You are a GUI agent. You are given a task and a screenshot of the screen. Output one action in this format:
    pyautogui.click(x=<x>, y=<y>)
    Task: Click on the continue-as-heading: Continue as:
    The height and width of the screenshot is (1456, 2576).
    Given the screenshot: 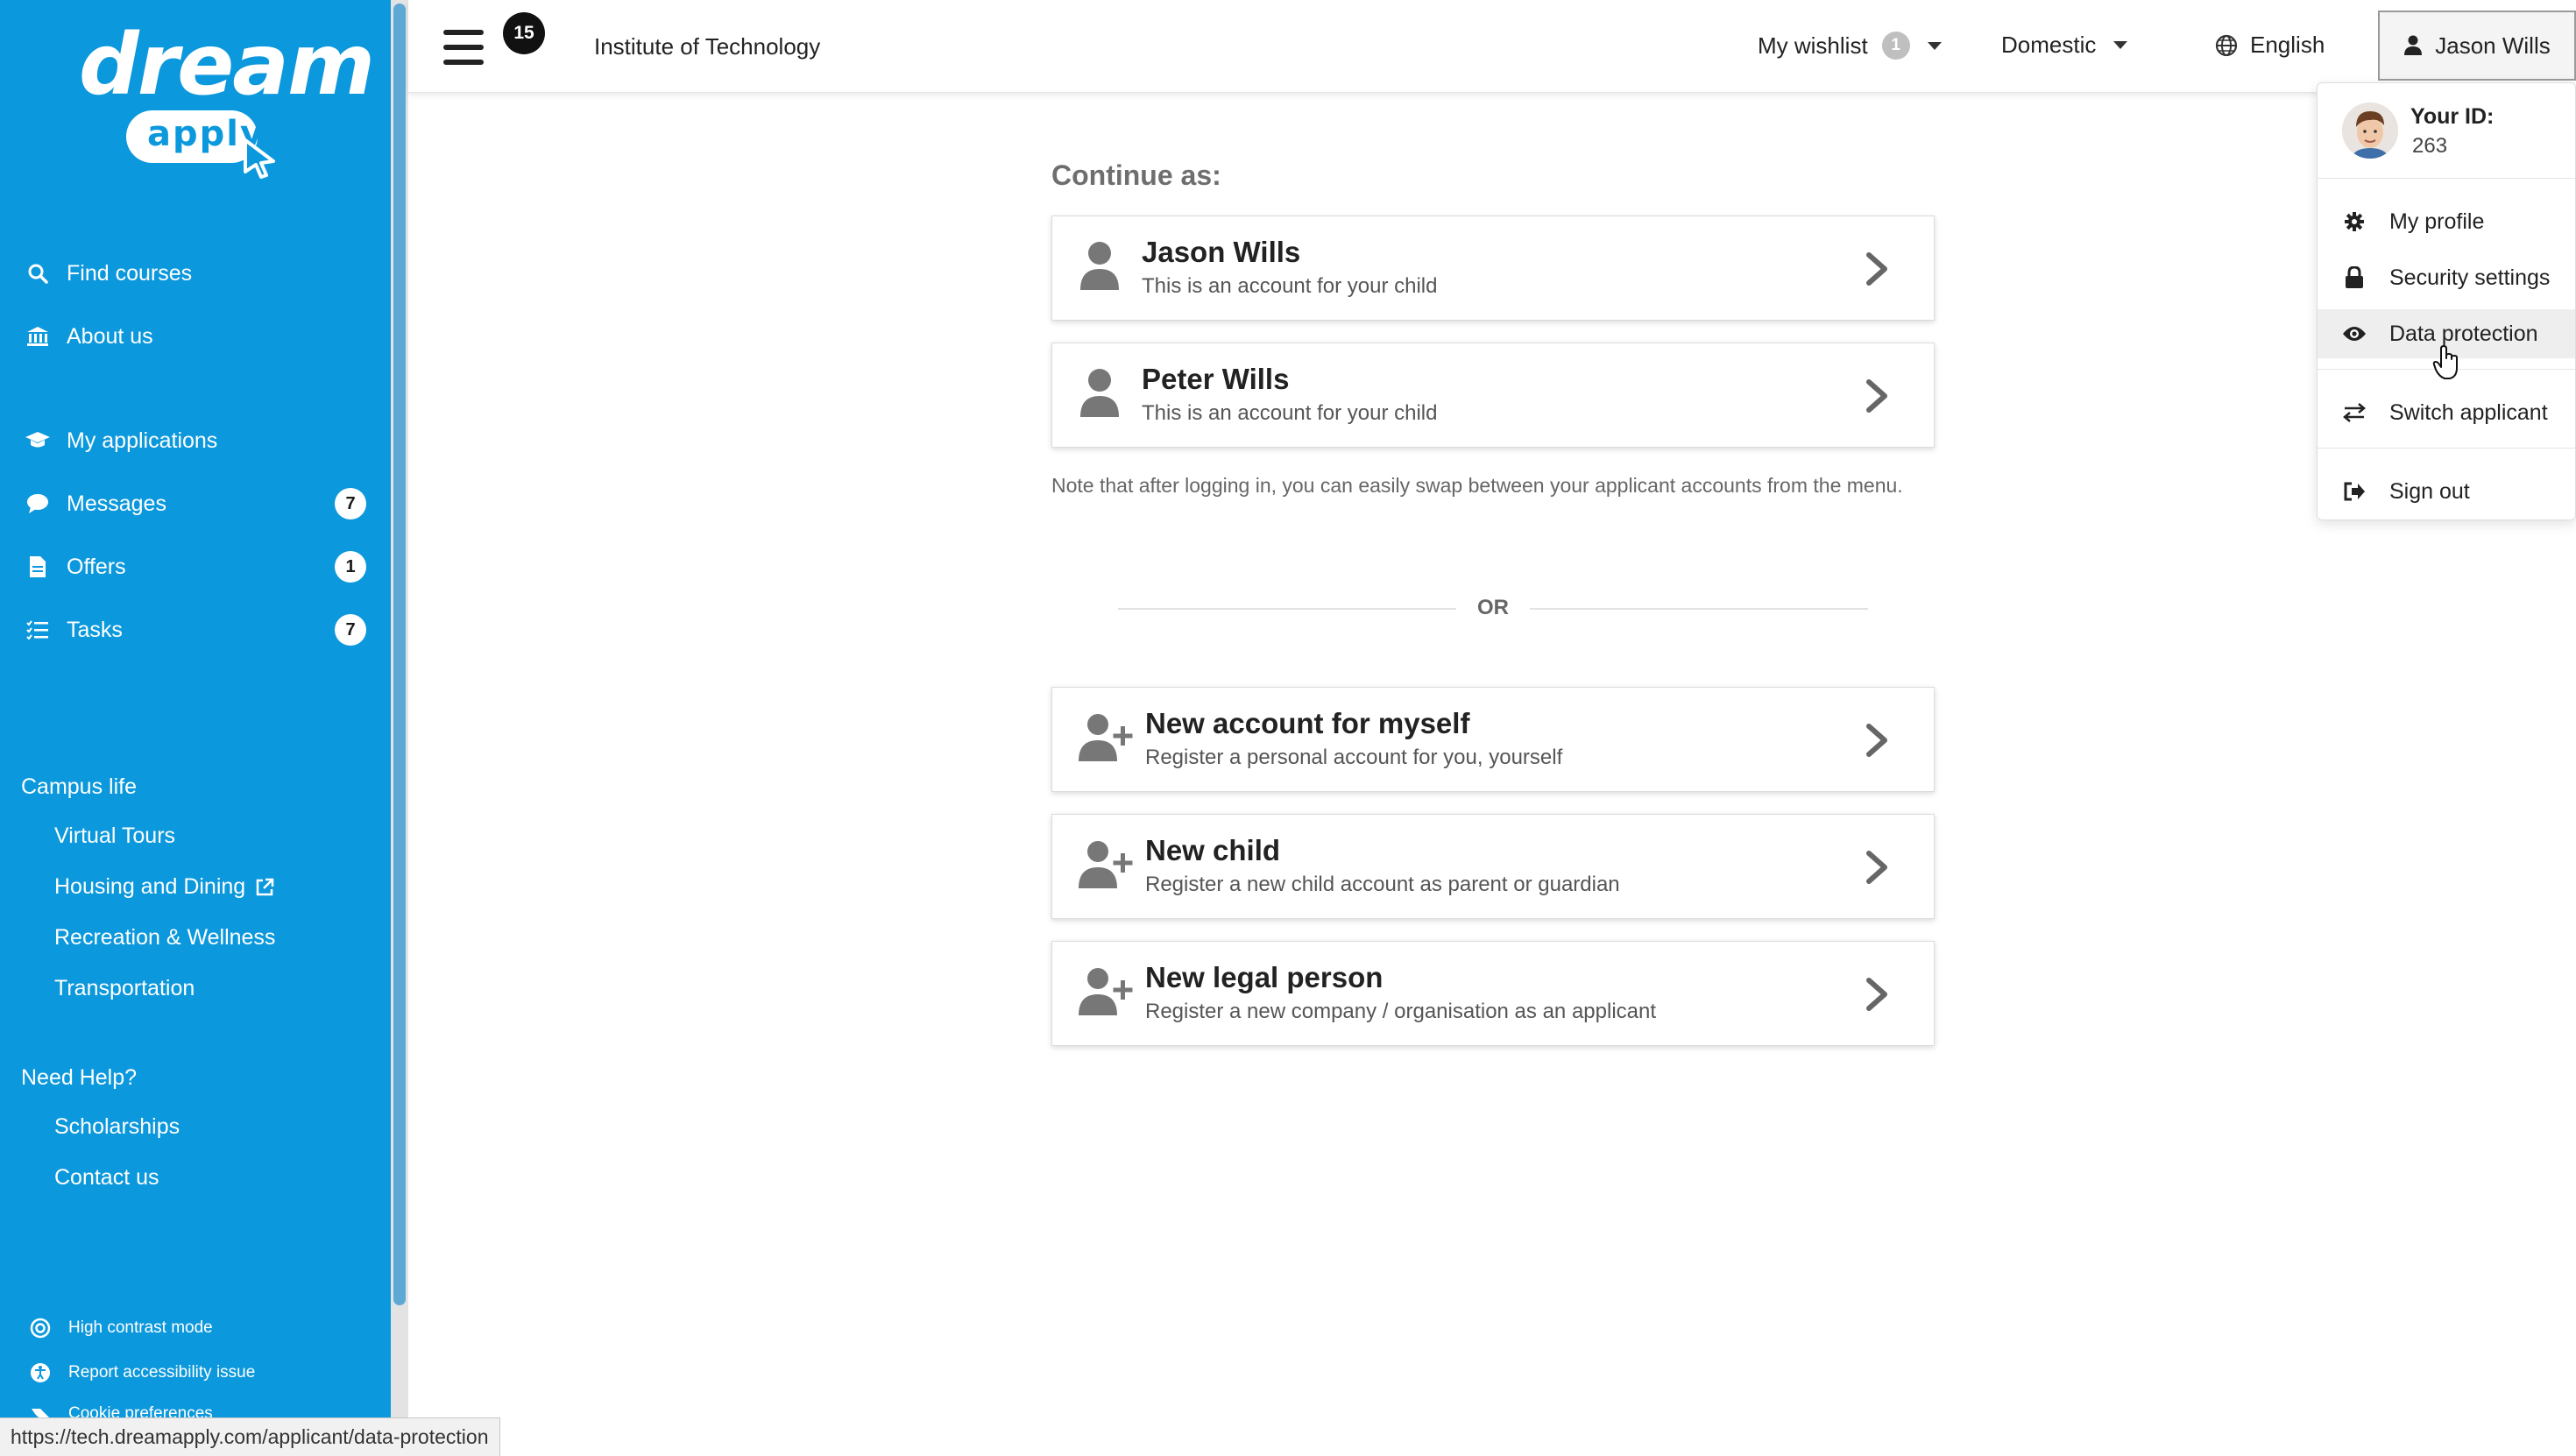 What is the action you would take?
    pyautogui.click(x=1136, y=175)
    